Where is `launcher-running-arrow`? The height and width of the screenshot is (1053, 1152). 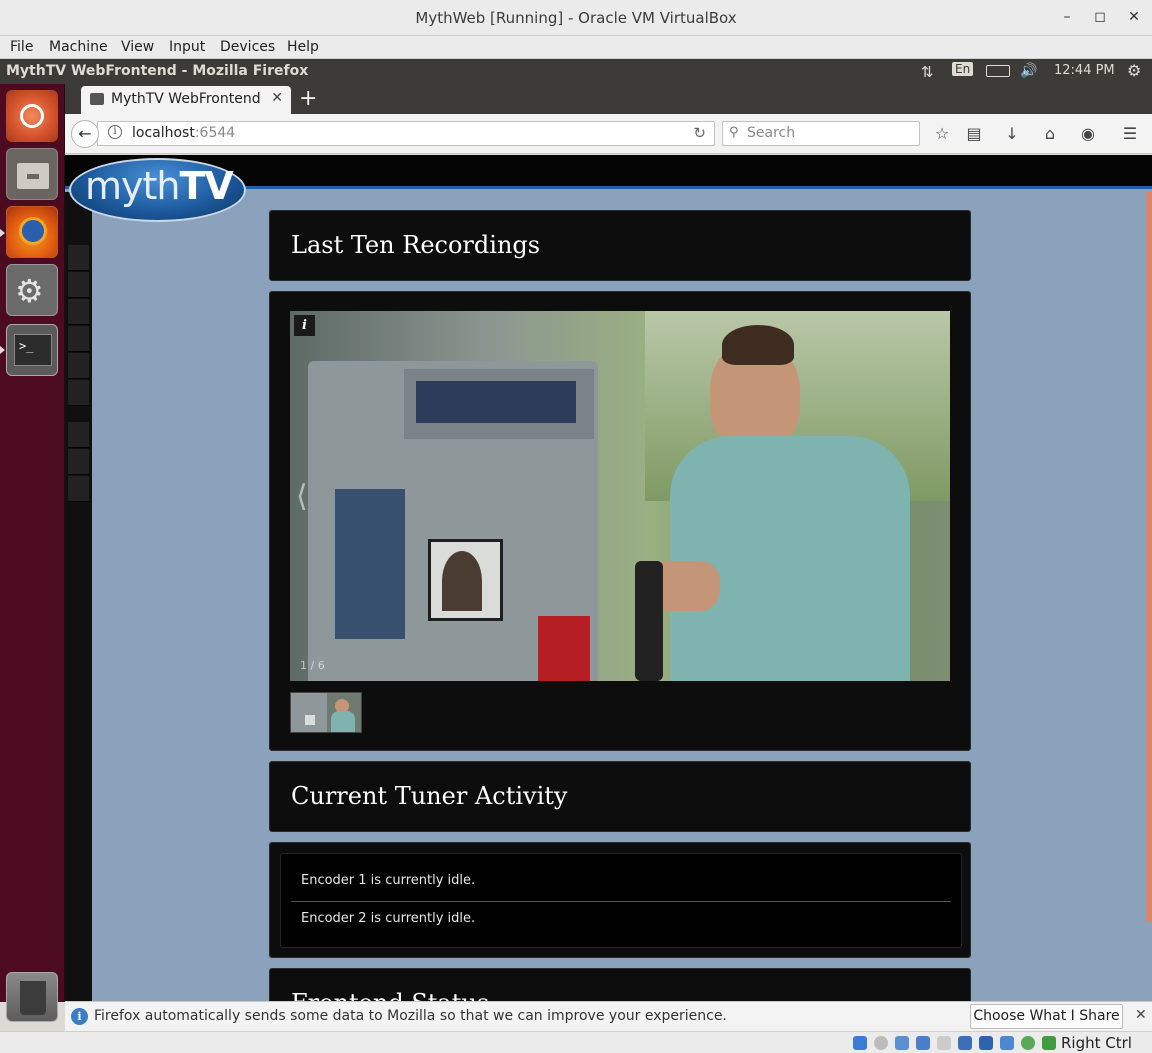 launcher-running-arrow is located at coordinates (2, 350).